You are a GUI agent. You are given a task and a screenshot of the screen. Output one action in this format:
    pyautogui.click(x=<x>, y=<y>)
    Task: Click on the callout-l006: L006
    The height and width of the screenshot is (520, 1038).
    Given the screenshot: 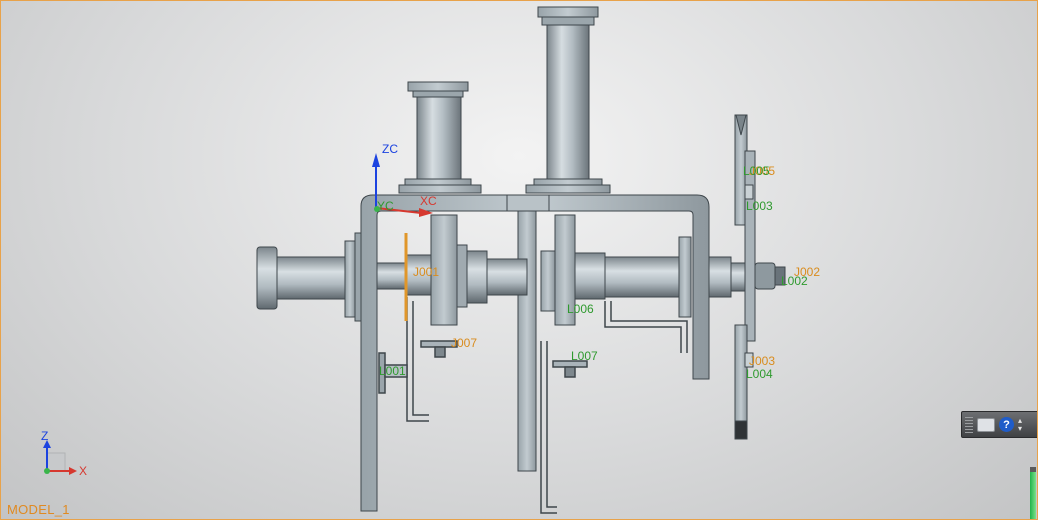 What is the action you would take?
    pyautogui.click(x=580, y=309)
    